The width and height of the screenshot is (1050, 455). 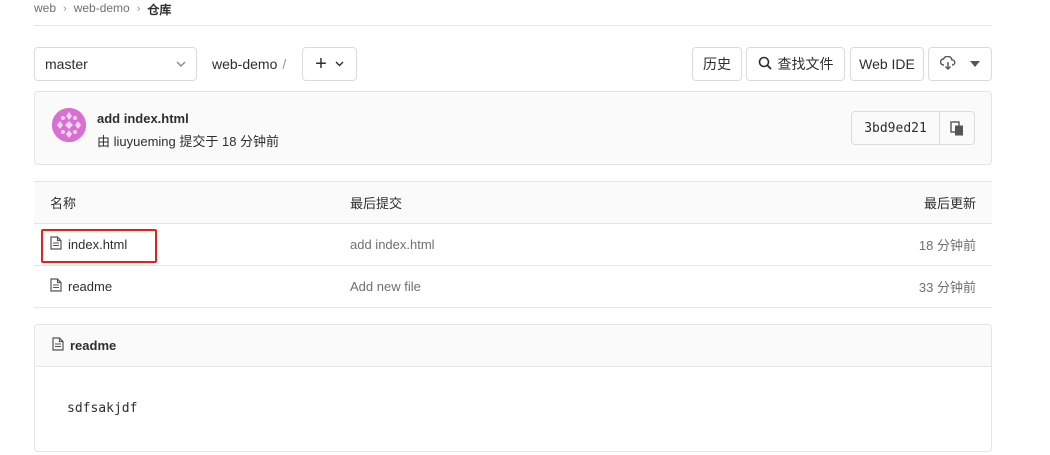 What do you see at coordinates (947, 245) in the screenshot?
I see `file-updated-time: 18 分钟前` at bounding box center [947, 245].